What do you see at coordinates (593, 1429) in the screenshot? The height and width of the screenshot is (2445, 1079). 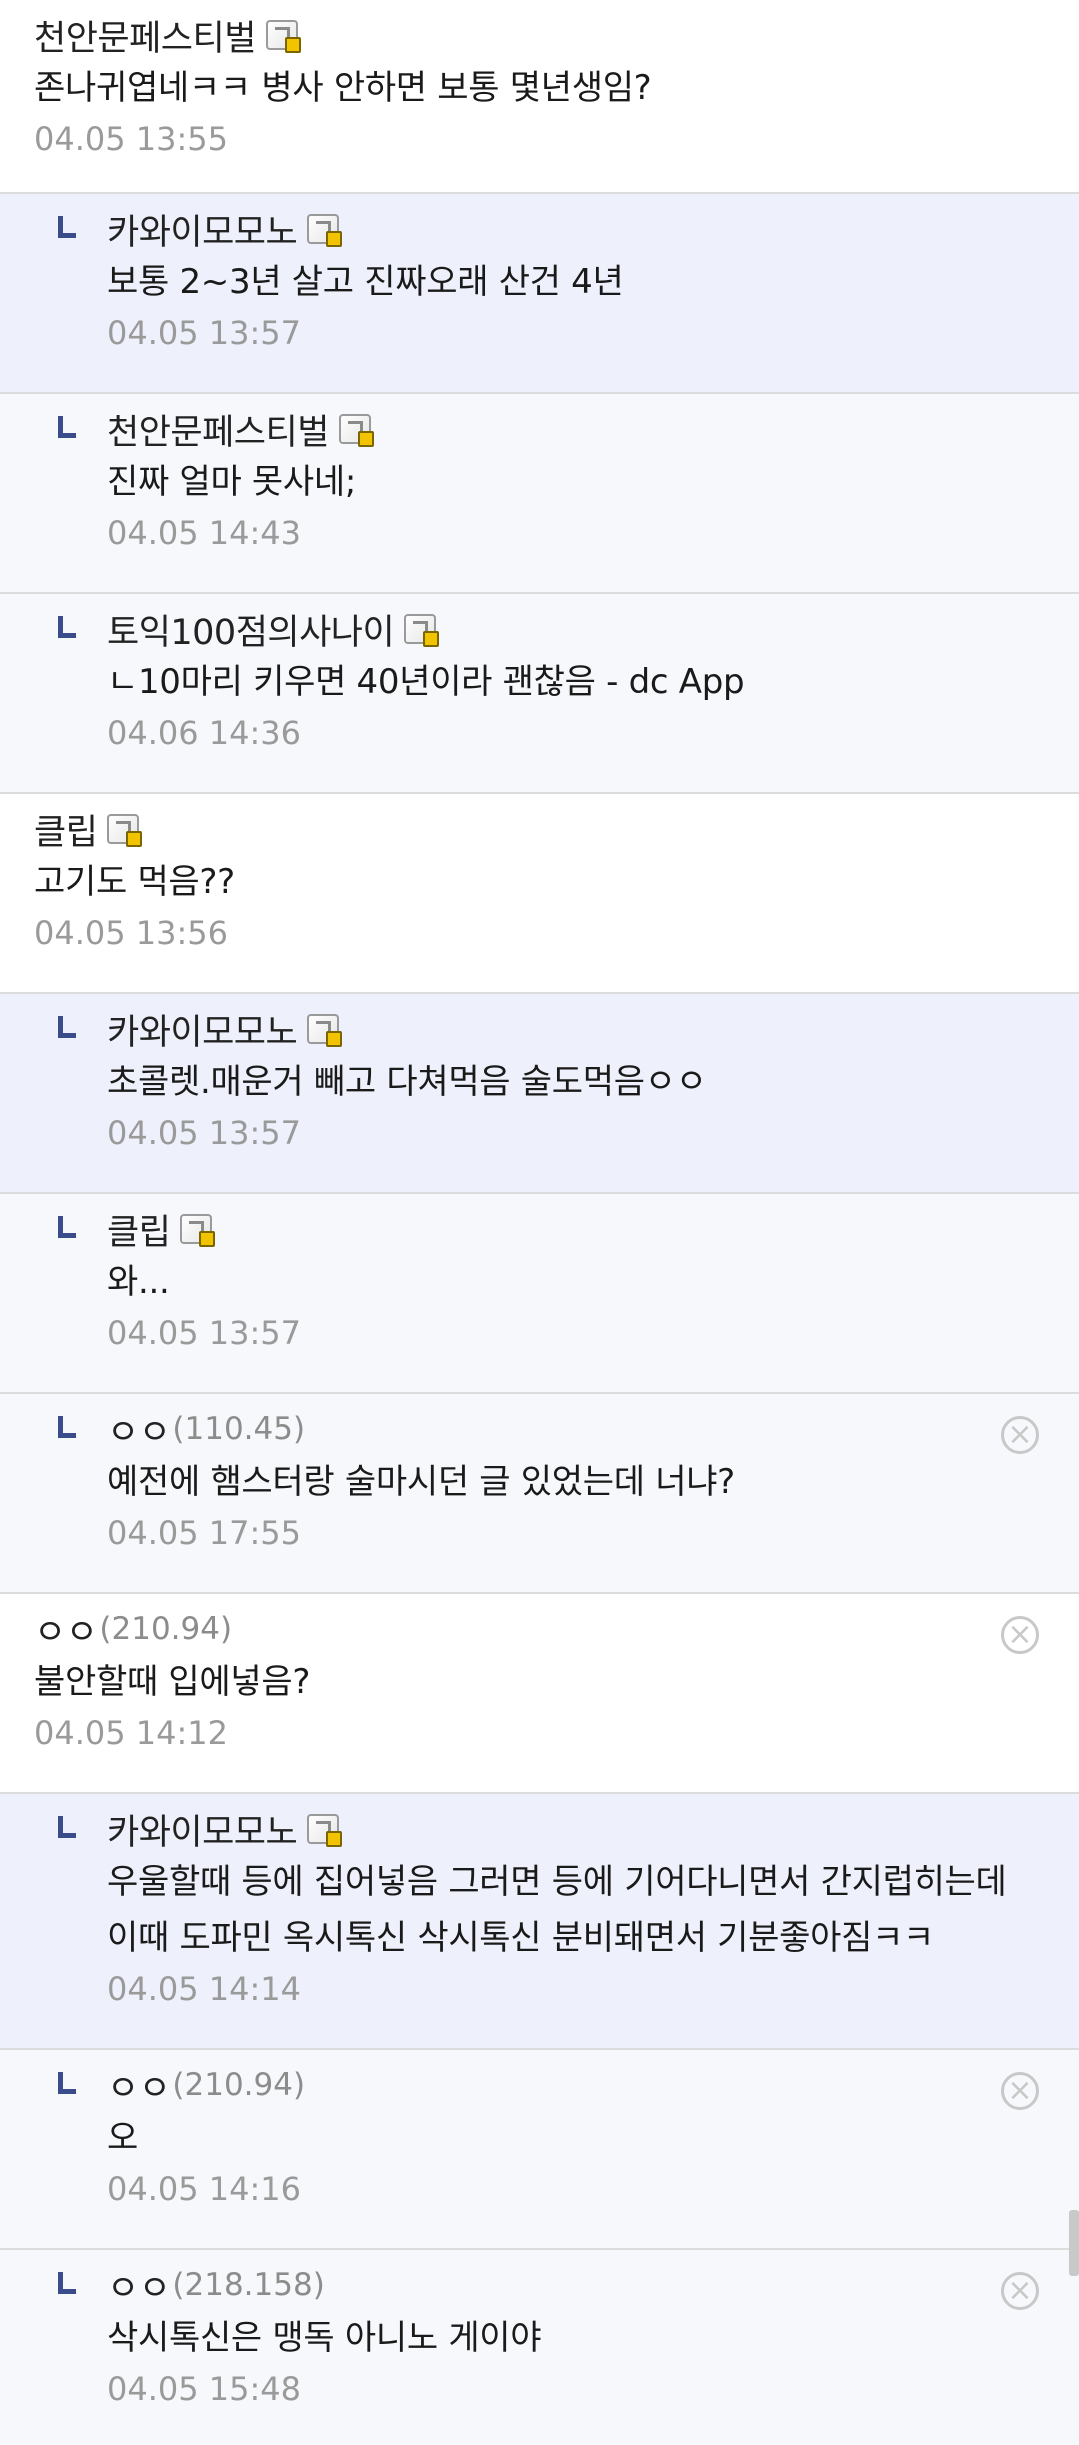 I see `comment-author-row: ㅇㅇ (110.45)` at bounding box center [593, 1429].